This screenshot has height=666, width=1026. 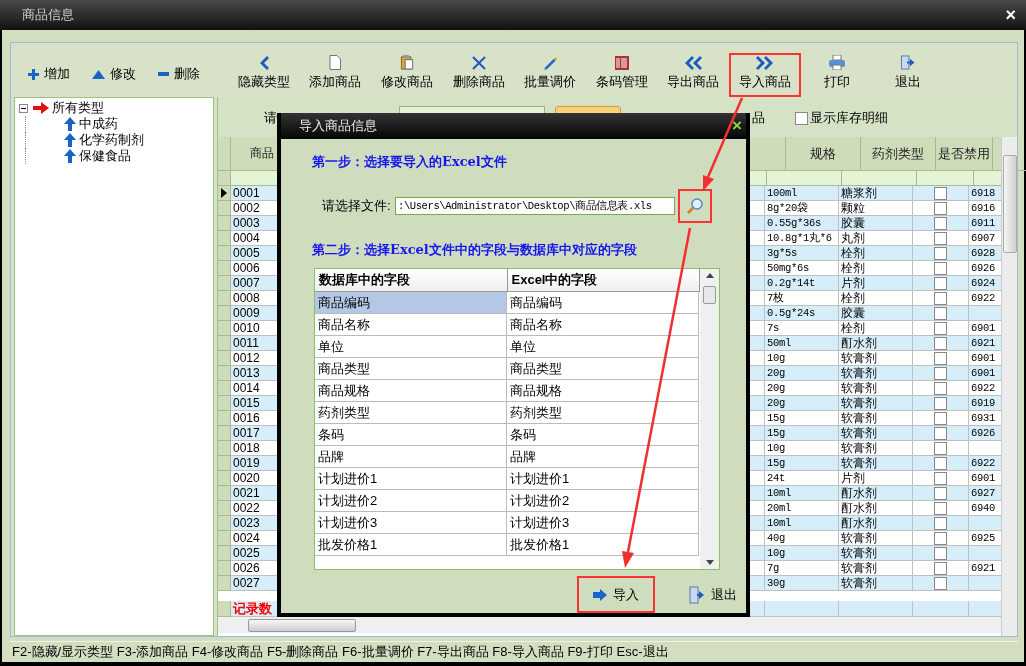 I want to click on toolbar-button: 条码管理, so click(x=621, y=75).